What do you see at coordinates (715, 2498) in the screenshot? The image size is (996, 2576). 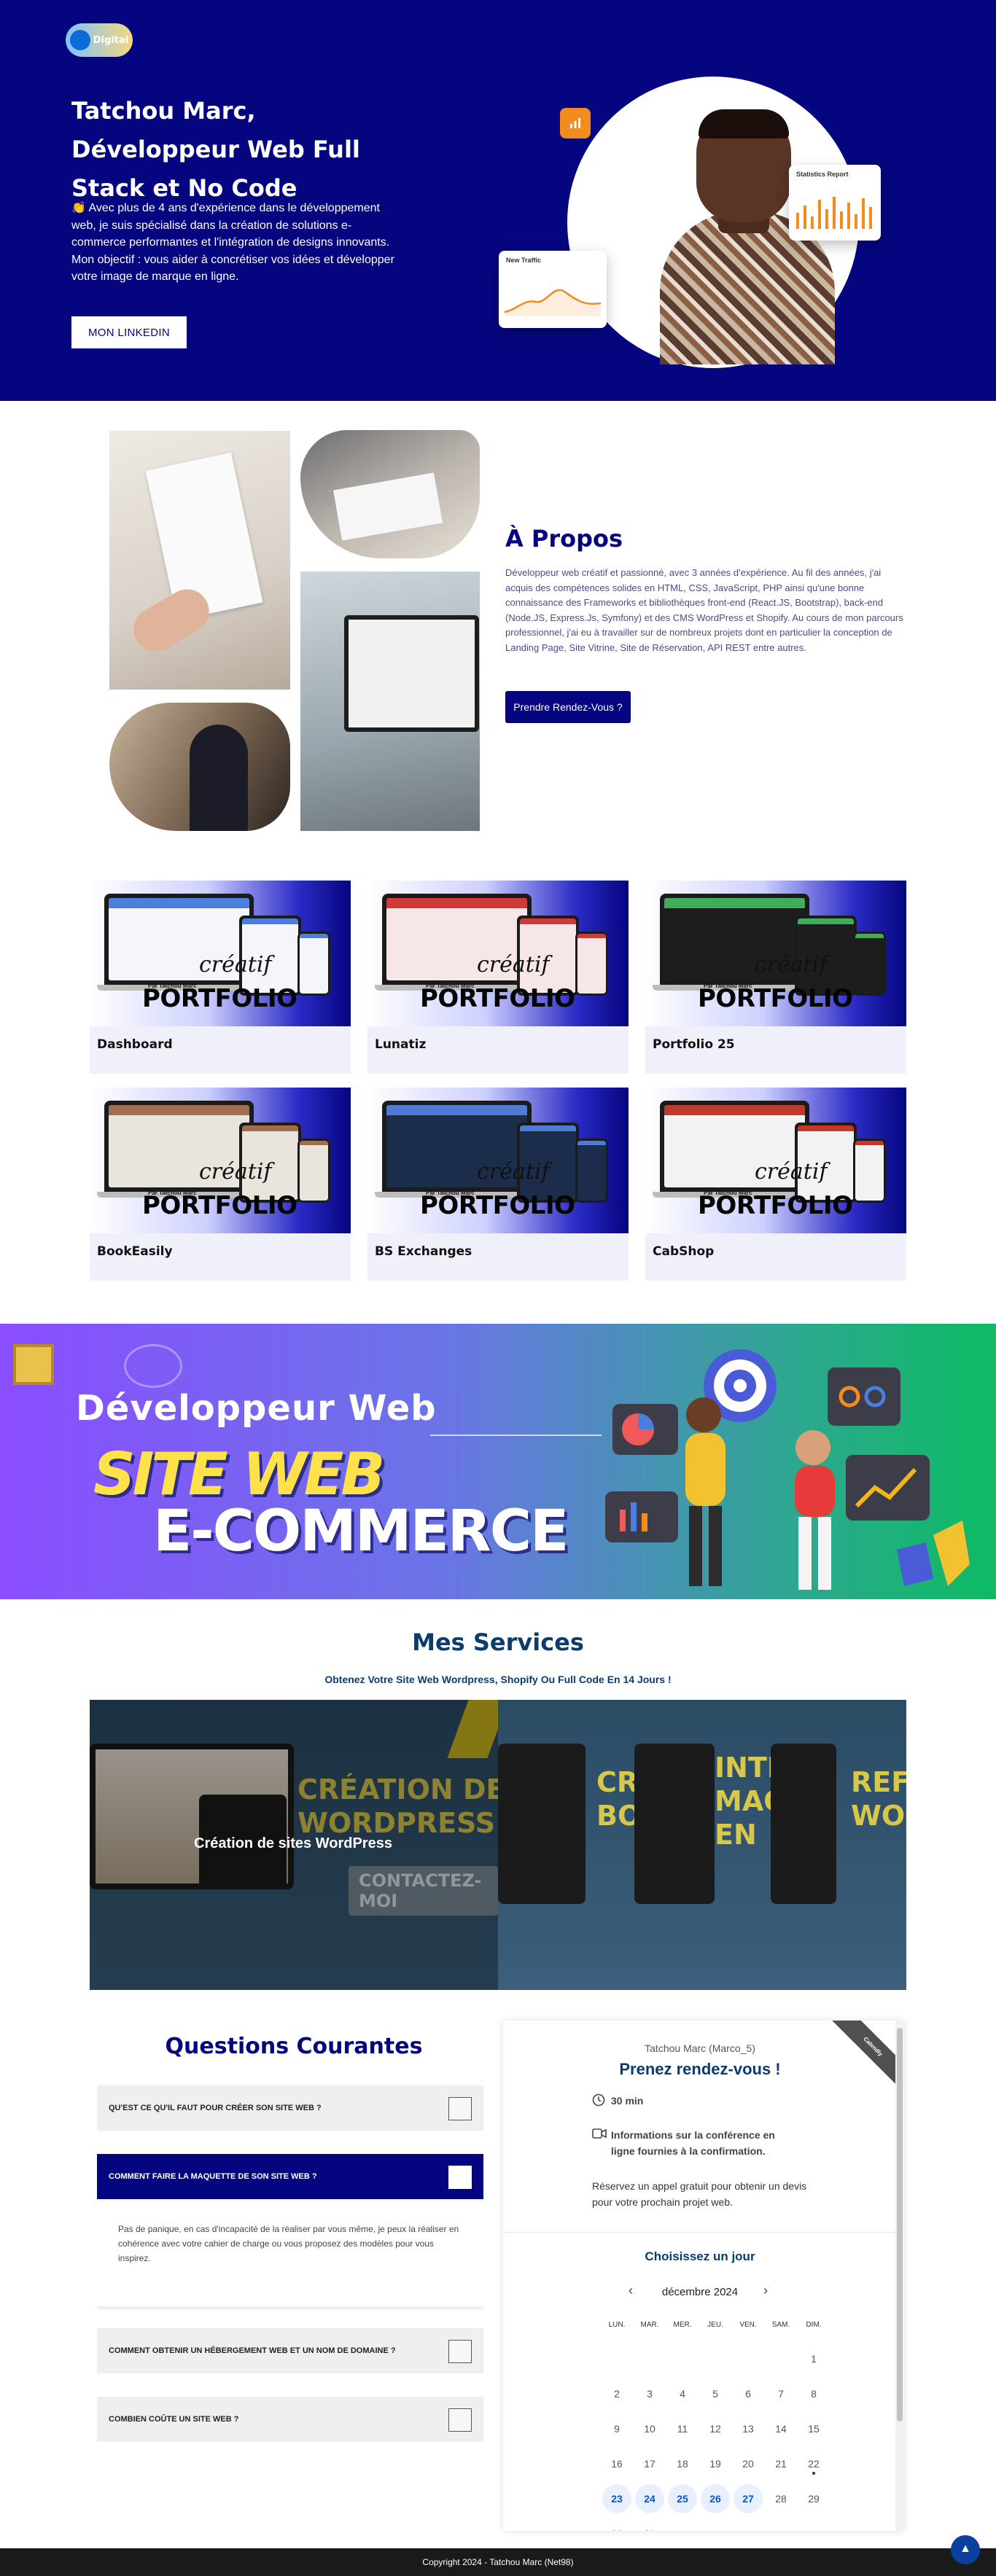 I see `calendar-day-available: 26` at bounding box center [715, 2498].